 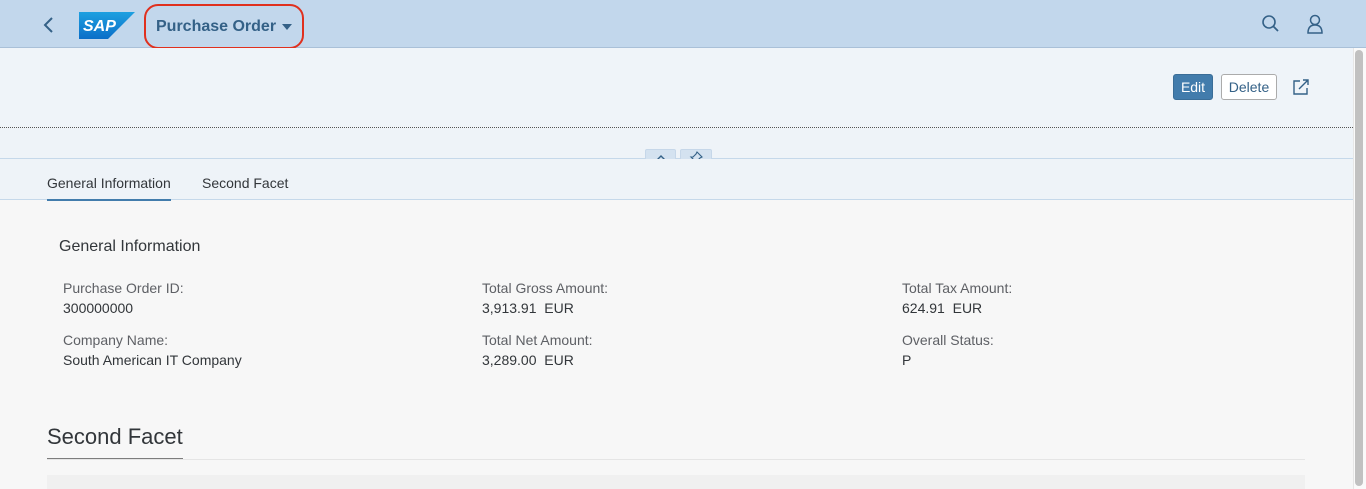 What do you see at coordinates (676, 459) in the screenshot?
I see `divider` at bounding box center [676, 459].